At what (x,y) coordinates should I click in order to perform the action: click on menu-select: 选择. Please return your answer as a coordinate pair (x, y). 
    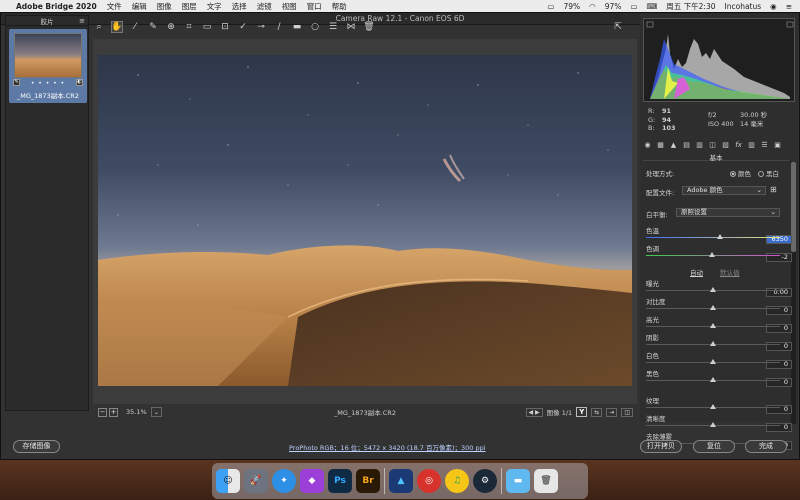
    Looking at the image, I should click on (239, 6).